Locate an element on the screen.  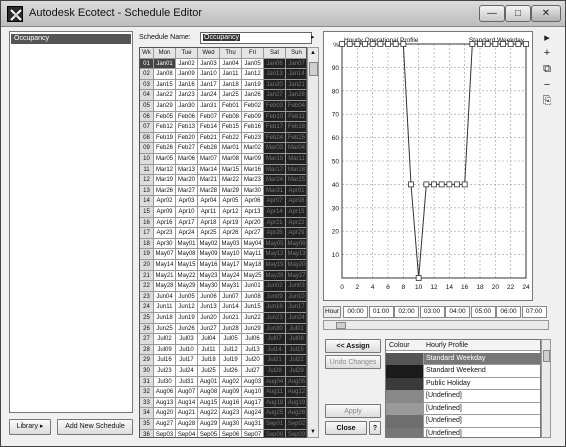
day-cell: Jul12 is located at coordinates (231, 350).